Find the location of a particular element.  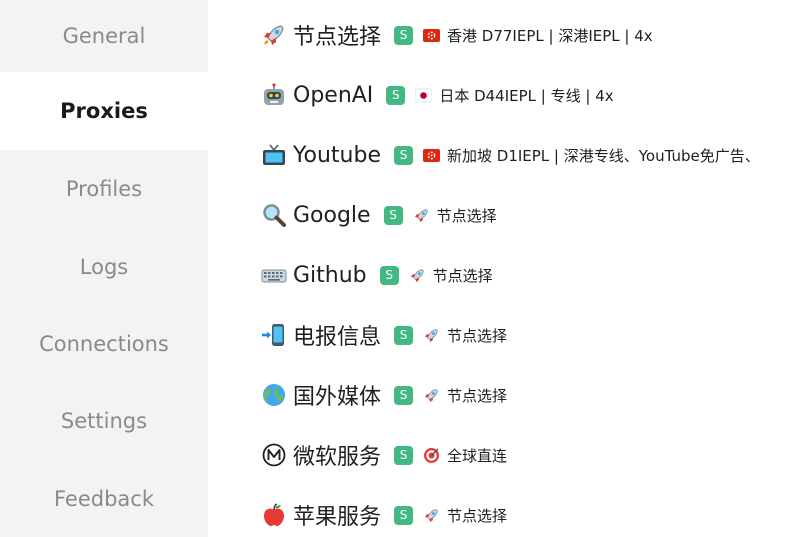

target-icon is located at coordinates (432, 455).